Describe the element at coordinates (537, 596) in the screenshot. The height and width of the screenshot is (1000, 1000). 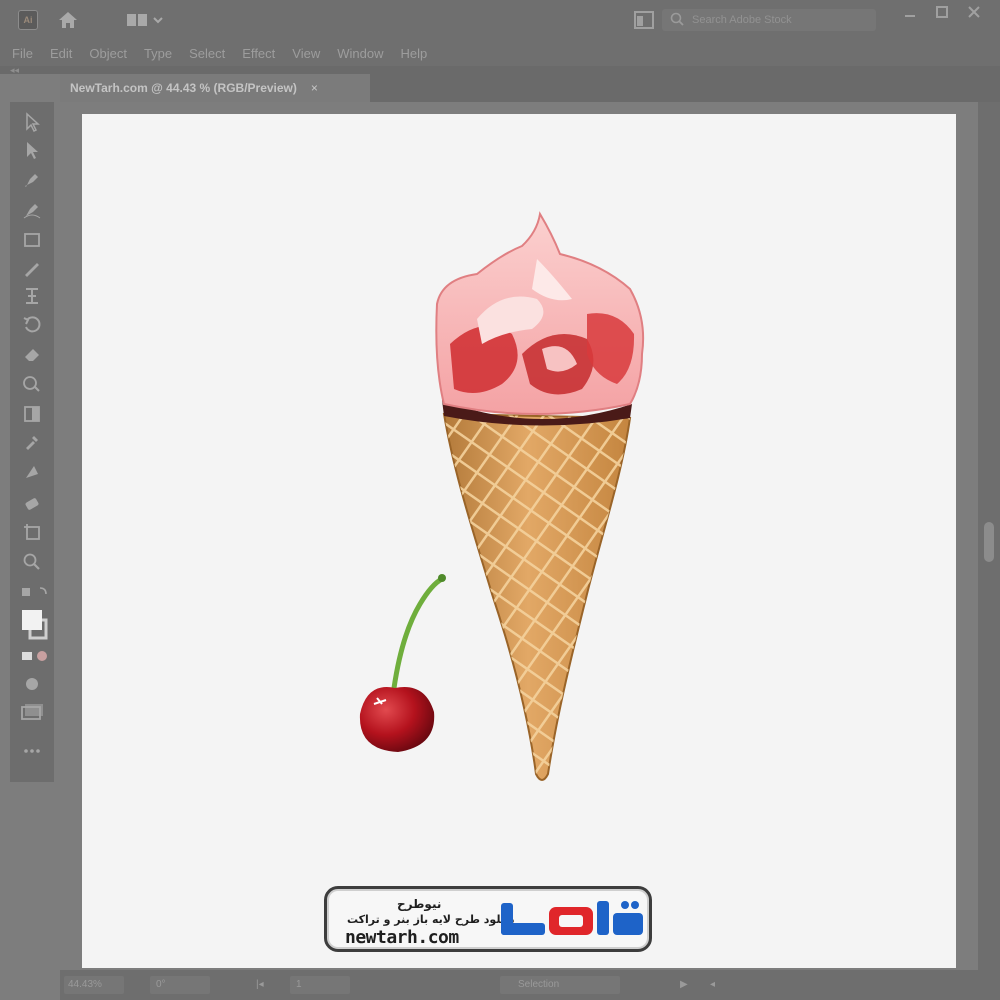
I see `waffle-cone` at that location.